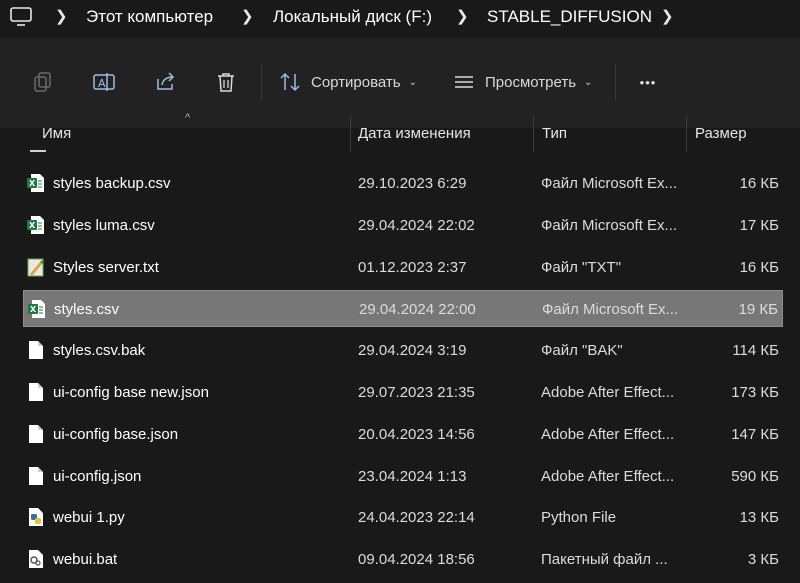  Describe the element at coordinates (149, 17) in the screenshot. I see `breadcrumb-item-computer: Этот компьютер` at that location.